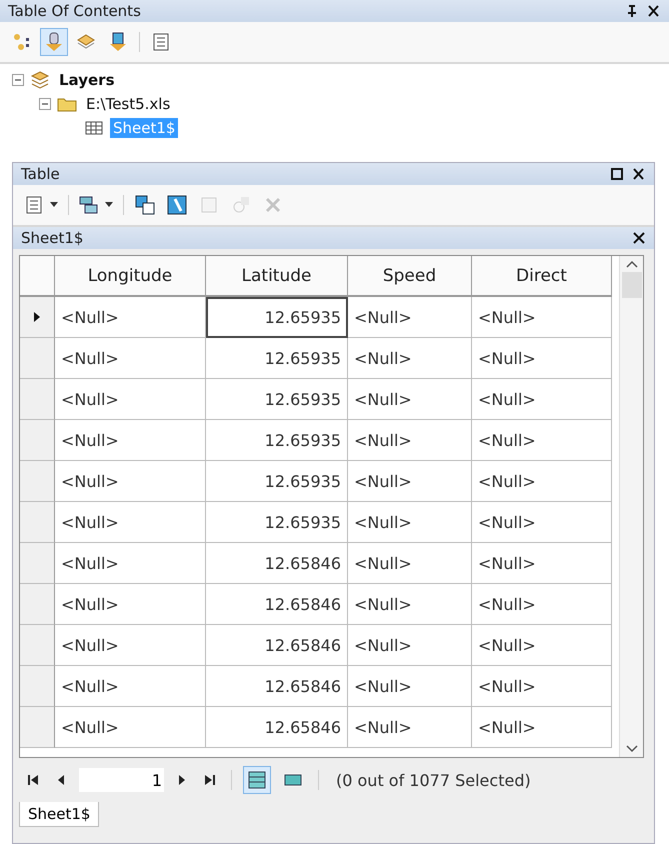 The width and height of the screenshot is (669, 844). Describe the element at coordinates (130, 276) in the screenshot. I see `column-header: Longitude` at that location.